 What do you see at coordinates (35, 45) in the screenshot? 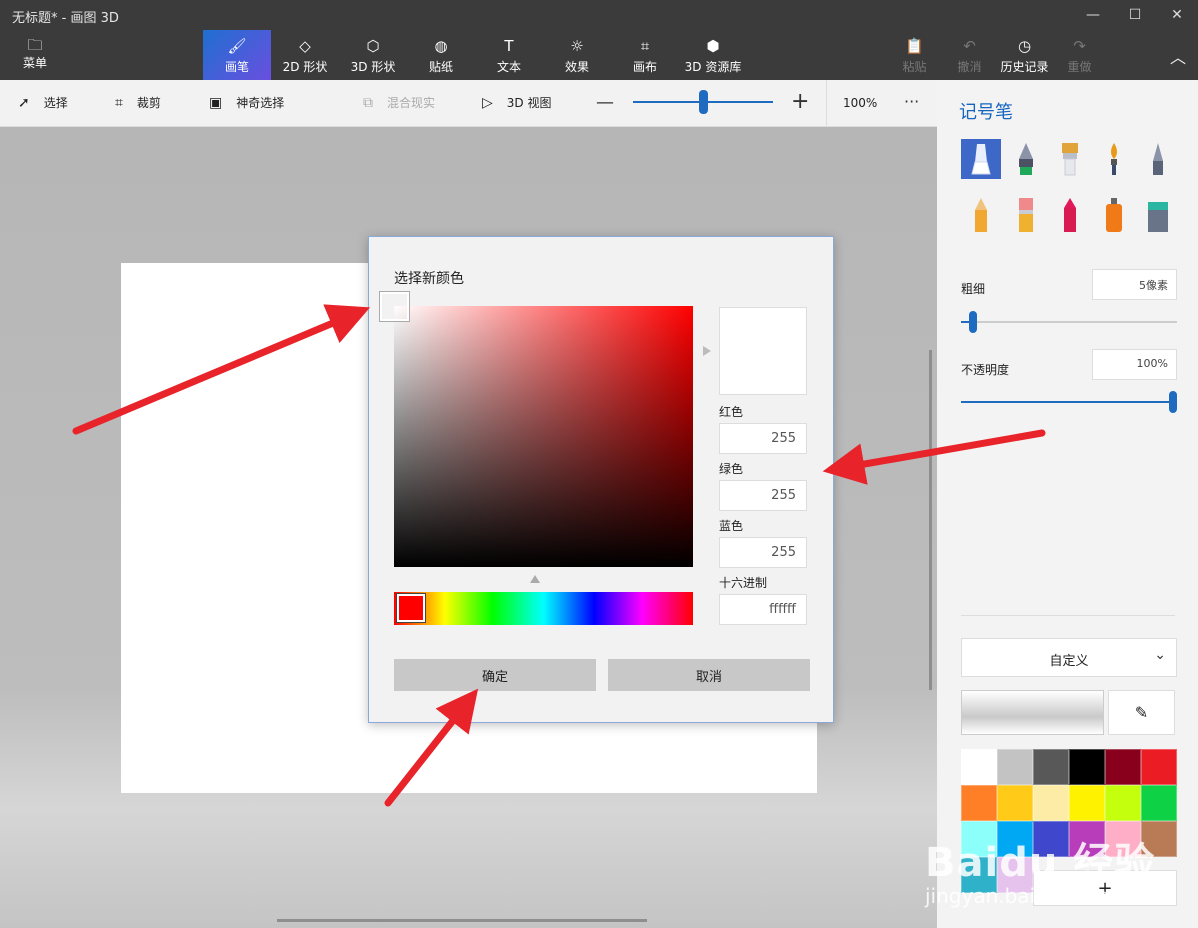
I see `folder-icon: 🗀` at bounding box center [35, 45].